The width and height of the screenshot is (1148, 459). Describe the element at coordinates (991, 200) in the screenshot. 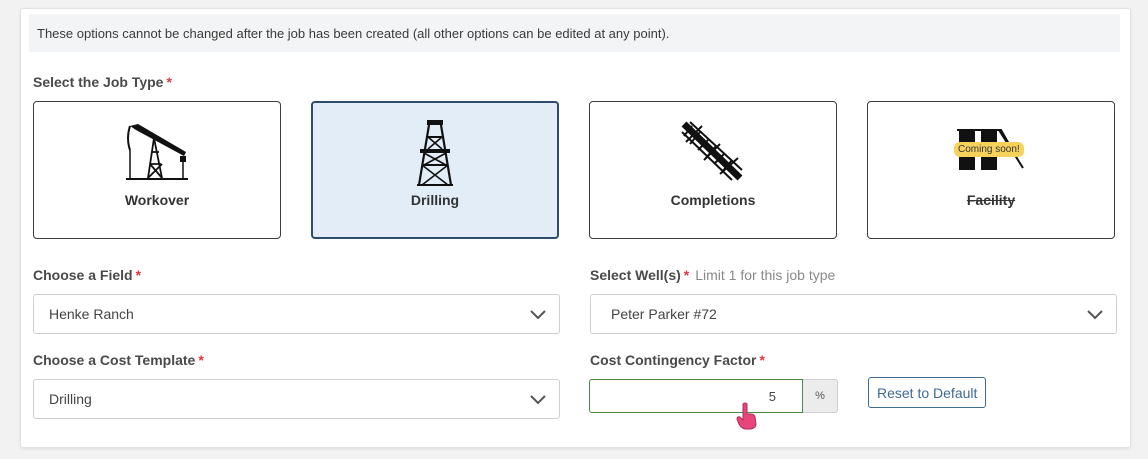

I see `job-type-name: Facility` at that location.